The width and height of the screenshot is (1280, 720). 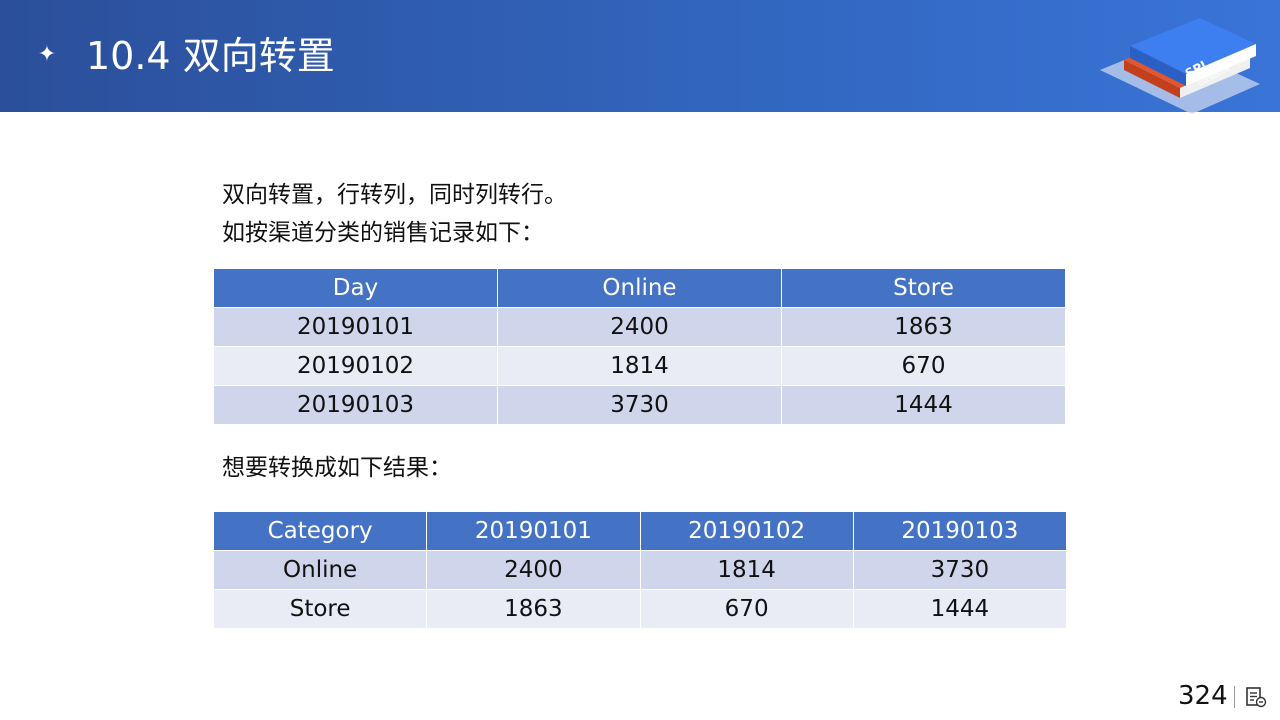 What do you see at coordinates (1256, 697) in the screenshot?
I see `notes-icon` at bounding box center [1256, 697].